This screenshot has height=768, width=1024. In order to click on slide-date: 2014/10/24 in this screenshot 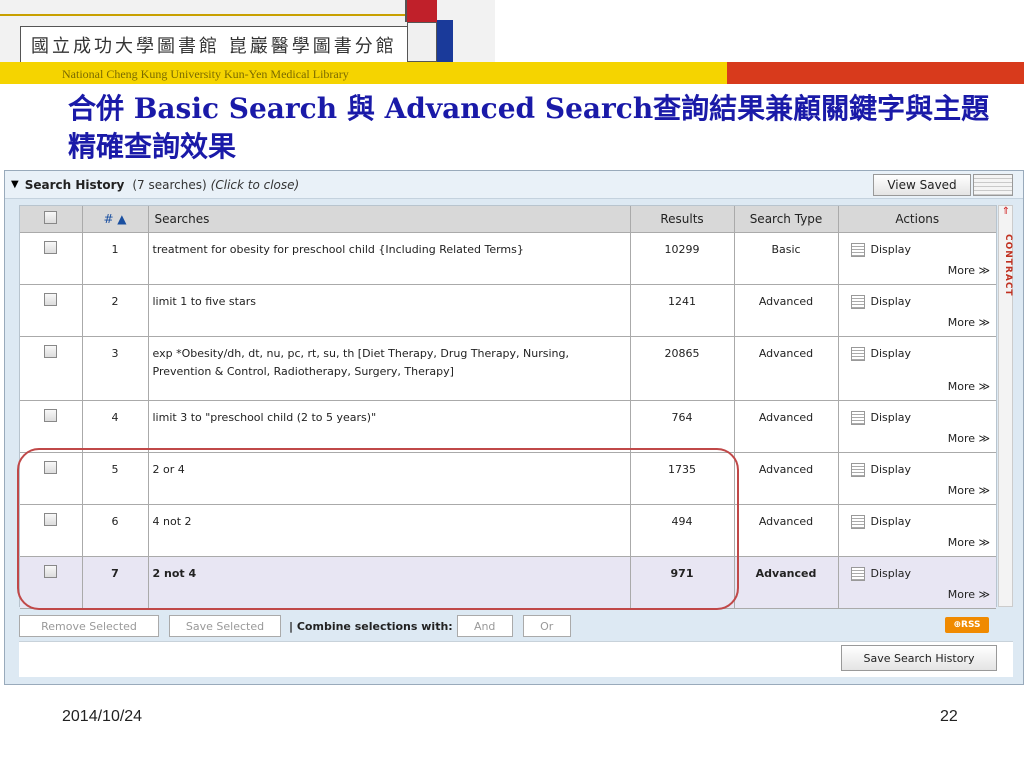, I will do `click(102, 716)`.